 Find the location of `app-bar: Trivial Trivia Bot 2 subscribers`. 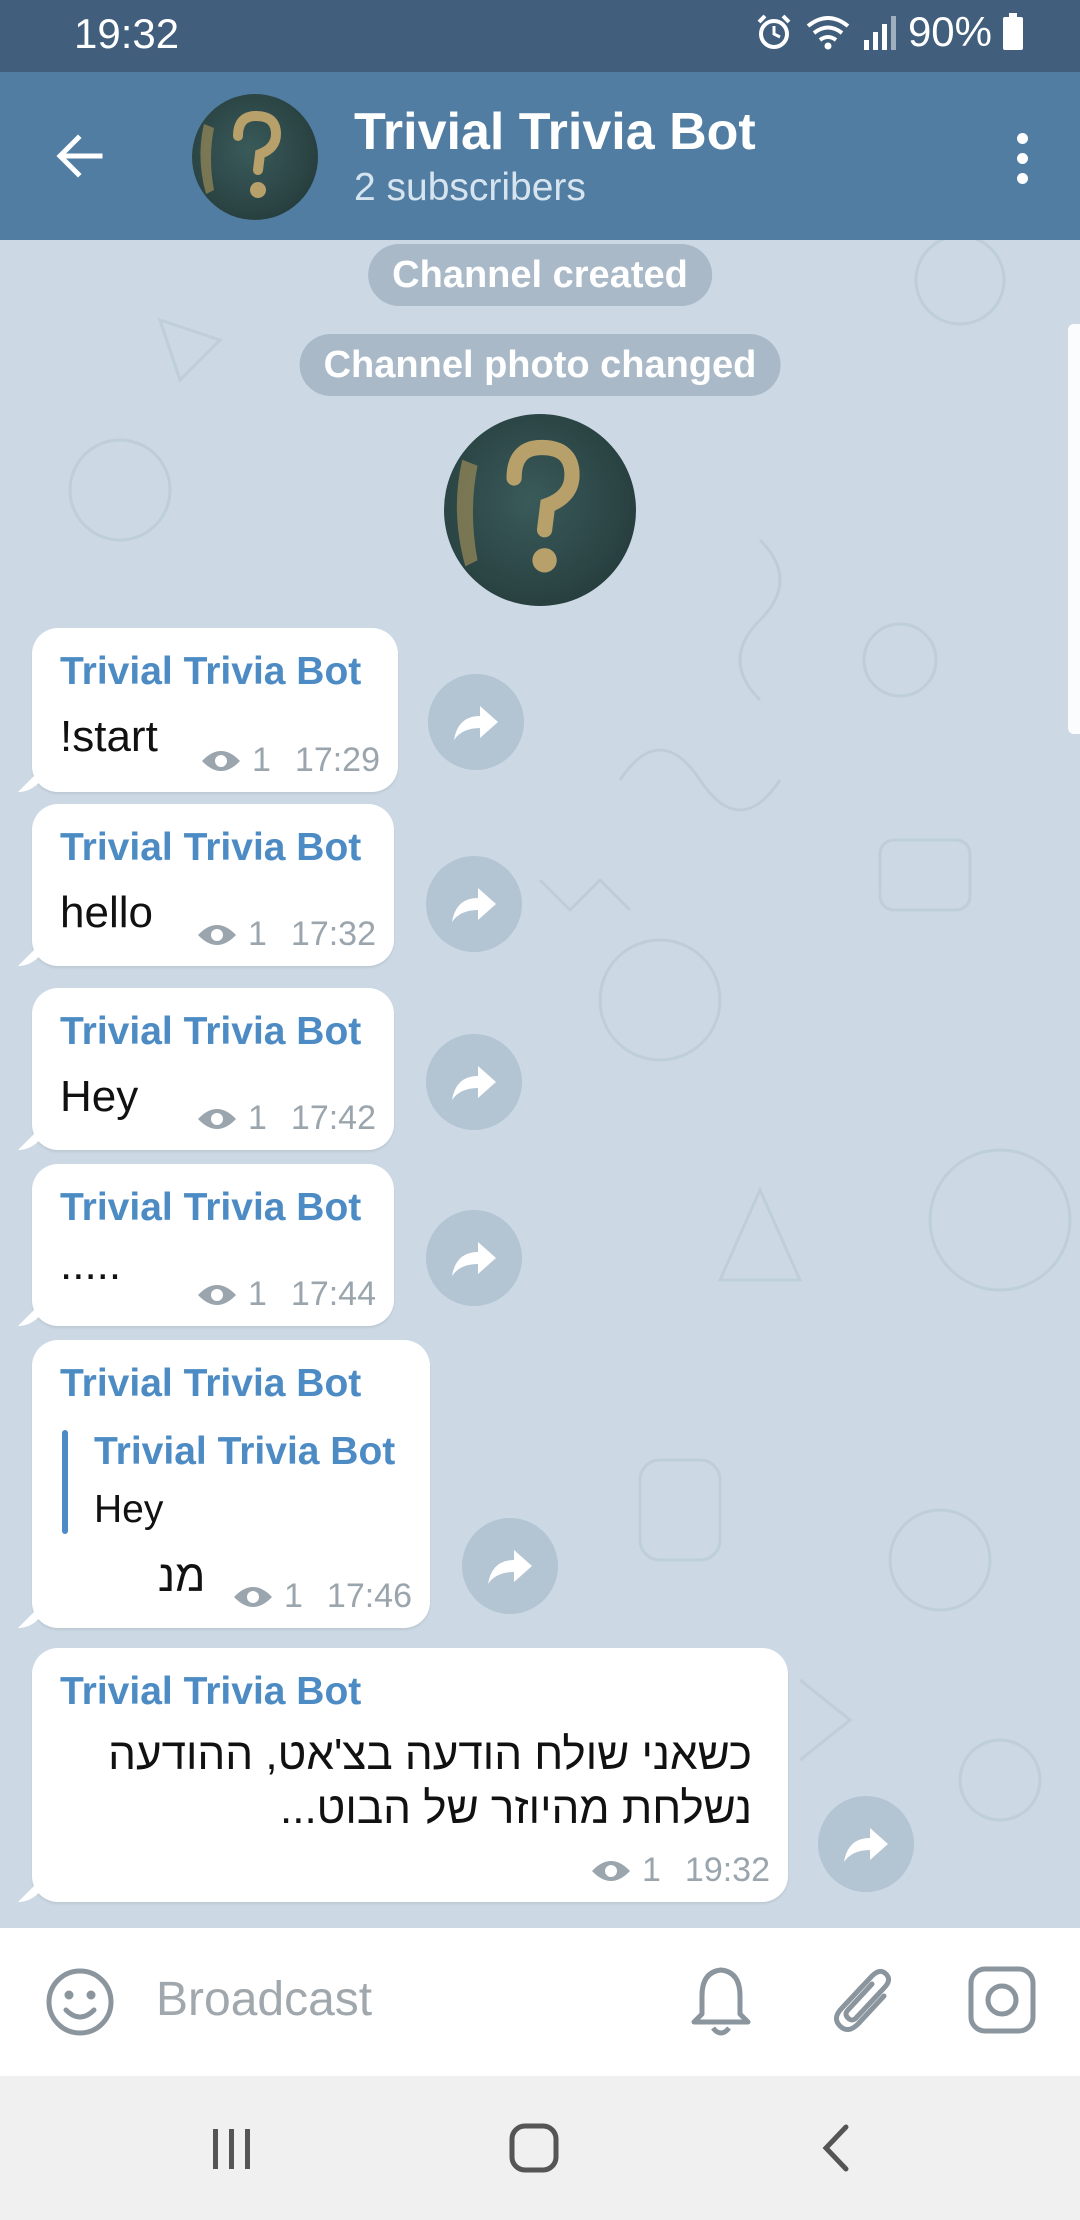

app-bar: Trivial Trivia Bot 2 subscribers is located at coordinates (540, 156).